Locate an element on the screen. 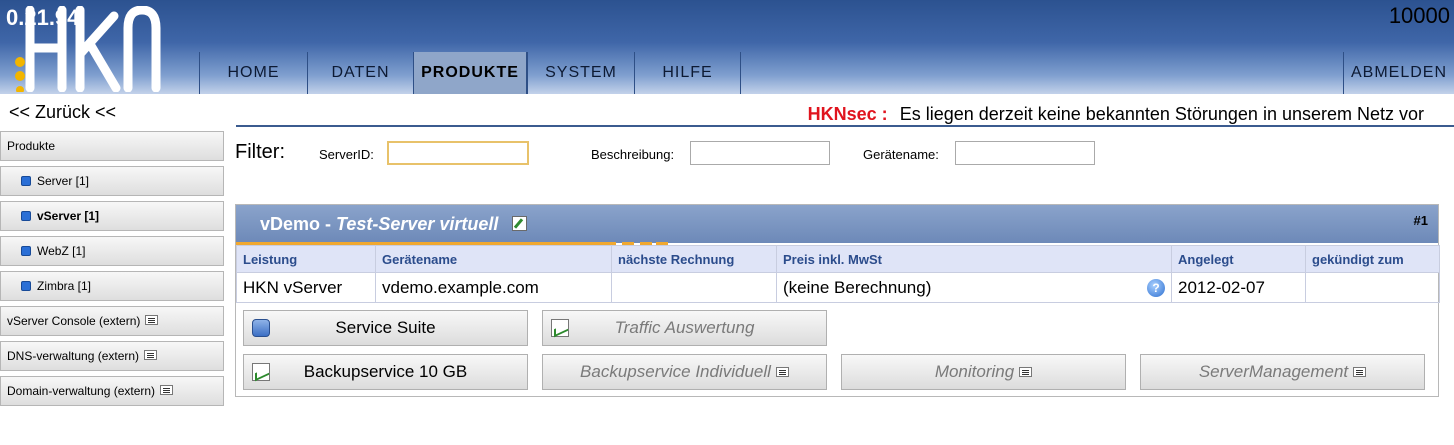  cell-gekuendigt is located at coordinates (1372, 287).